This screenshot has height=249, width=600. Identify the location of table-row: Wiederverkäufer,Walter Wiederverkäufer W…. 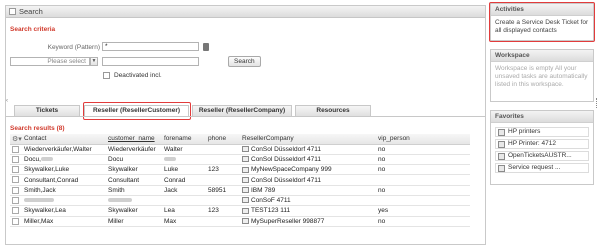
(240, 149).